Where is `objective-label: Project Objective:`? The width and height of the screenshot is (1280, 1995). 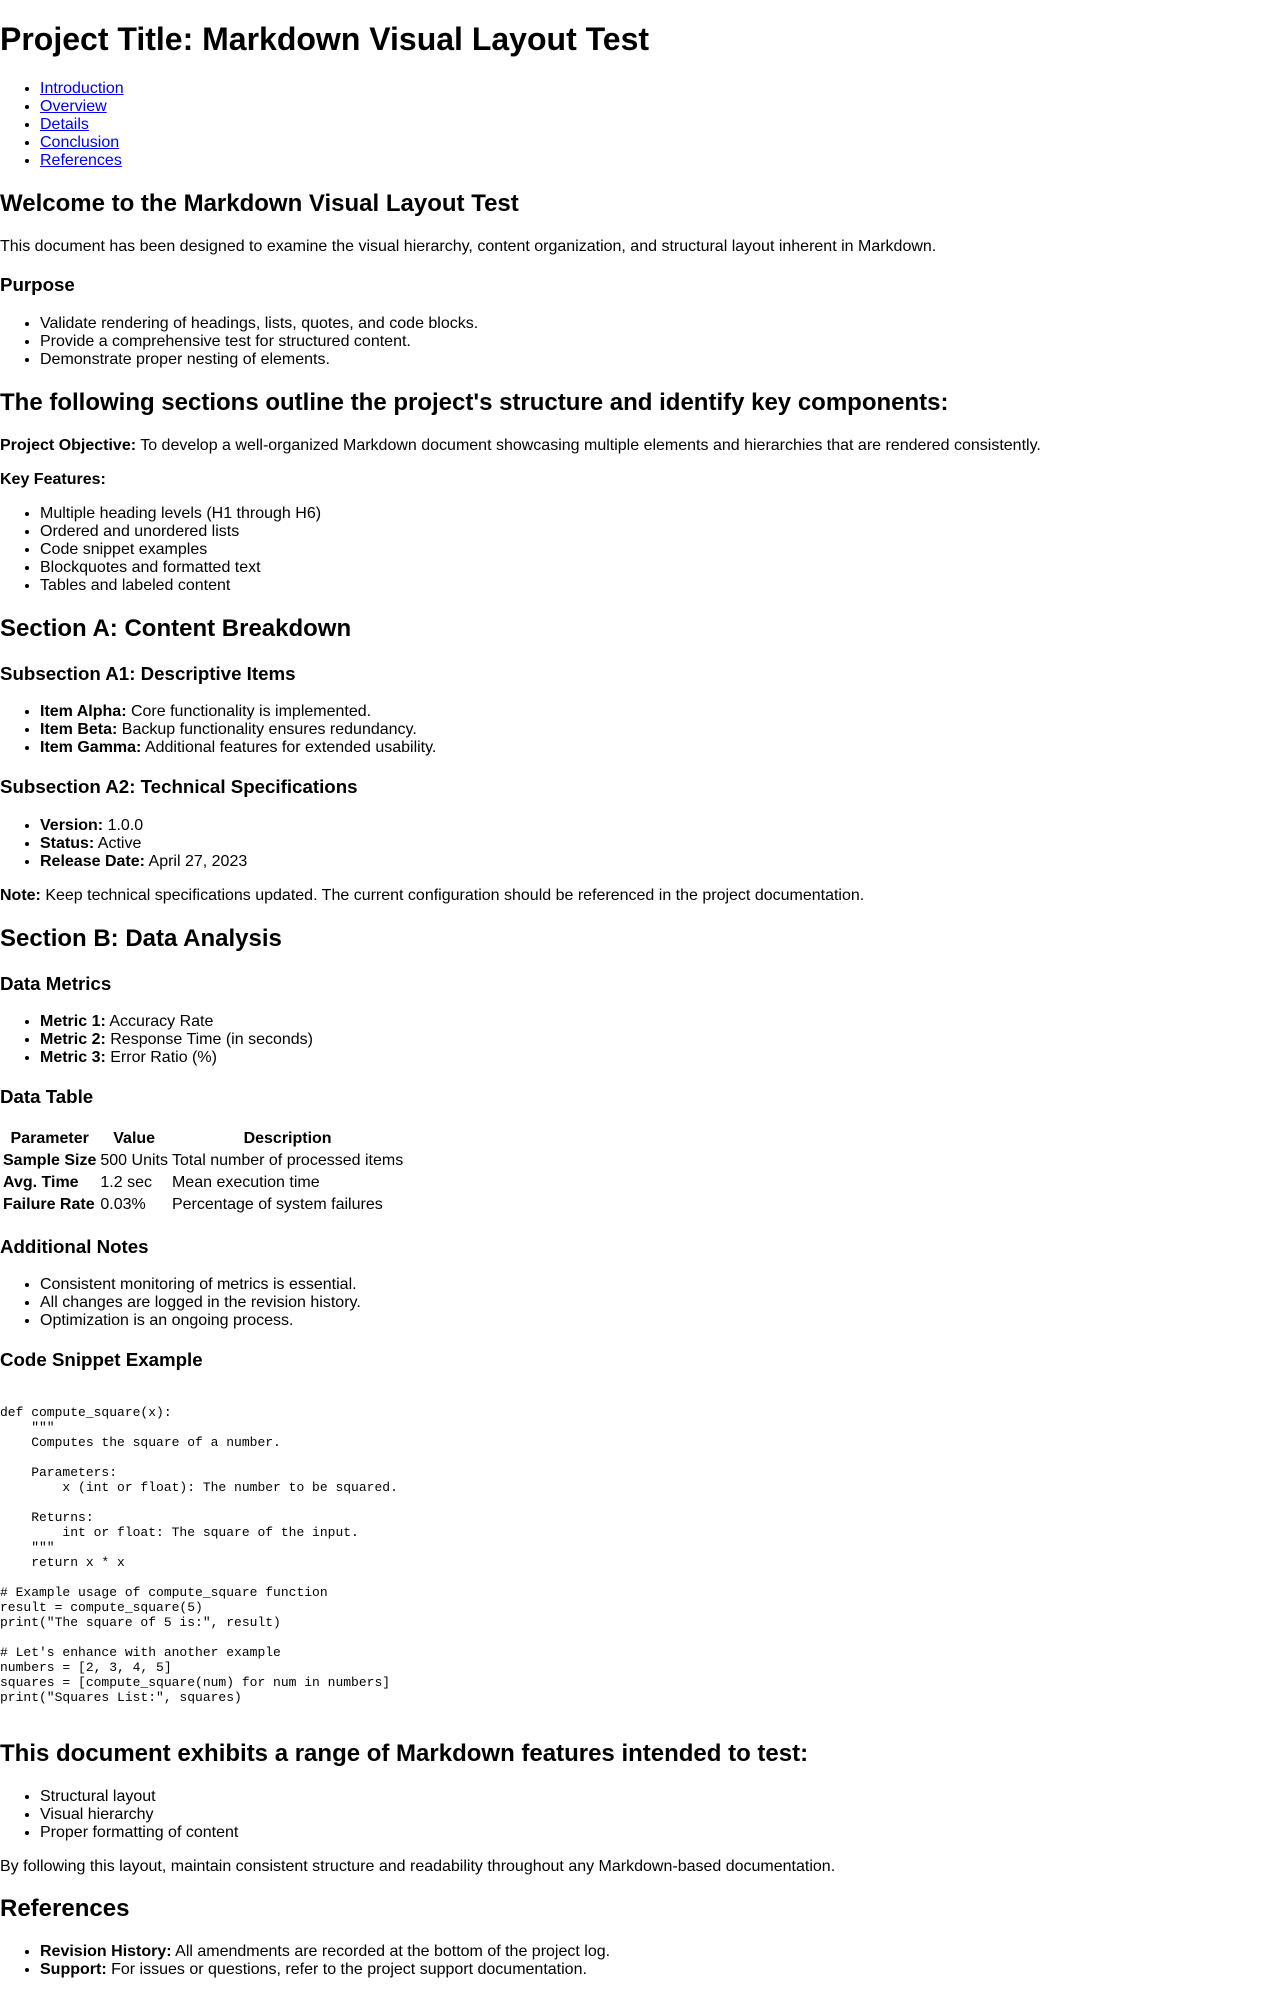
objective-label: Project Objective: is located at coordinates (68, 445).